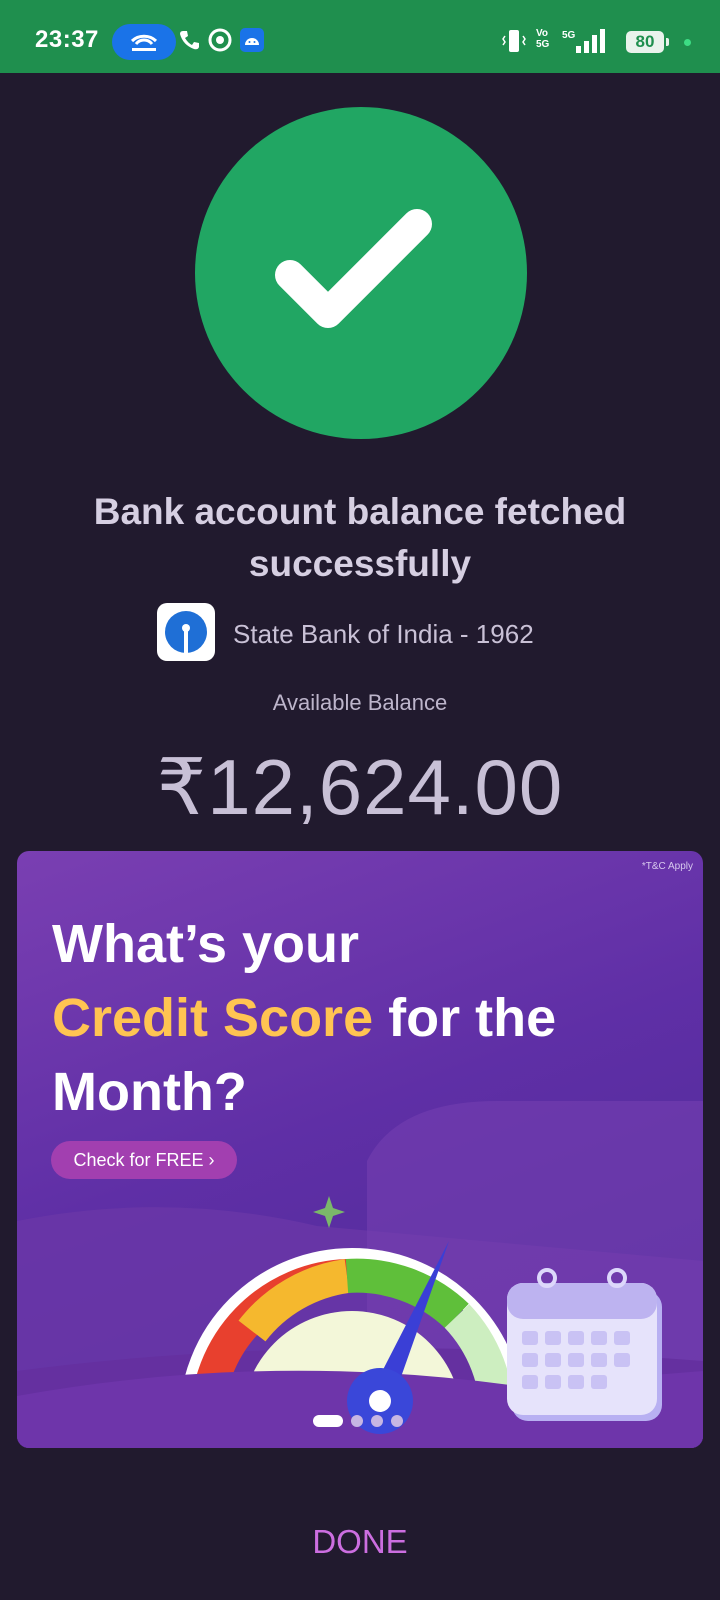 This screenshot has height=1600, width=720. I want to click on android-icon, so click(252, 42).